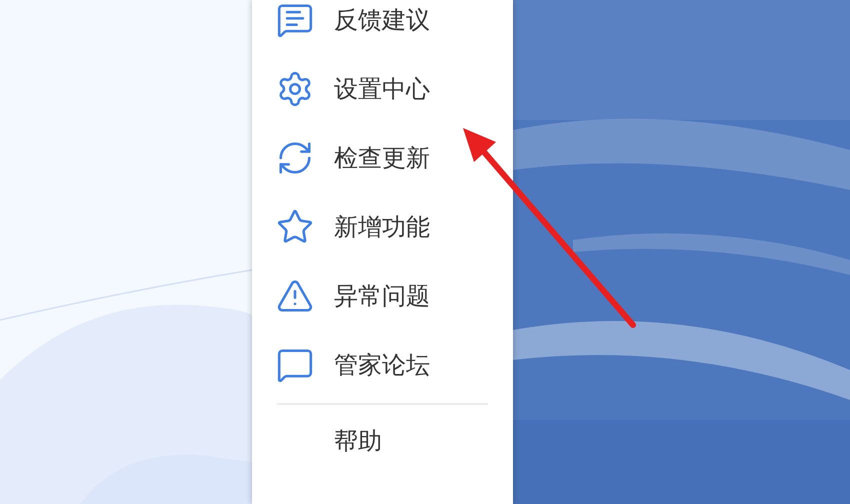 The height and width of the screenshot is (504, 850). I want to click on menu-item: 设置中心, so click(382, 88).